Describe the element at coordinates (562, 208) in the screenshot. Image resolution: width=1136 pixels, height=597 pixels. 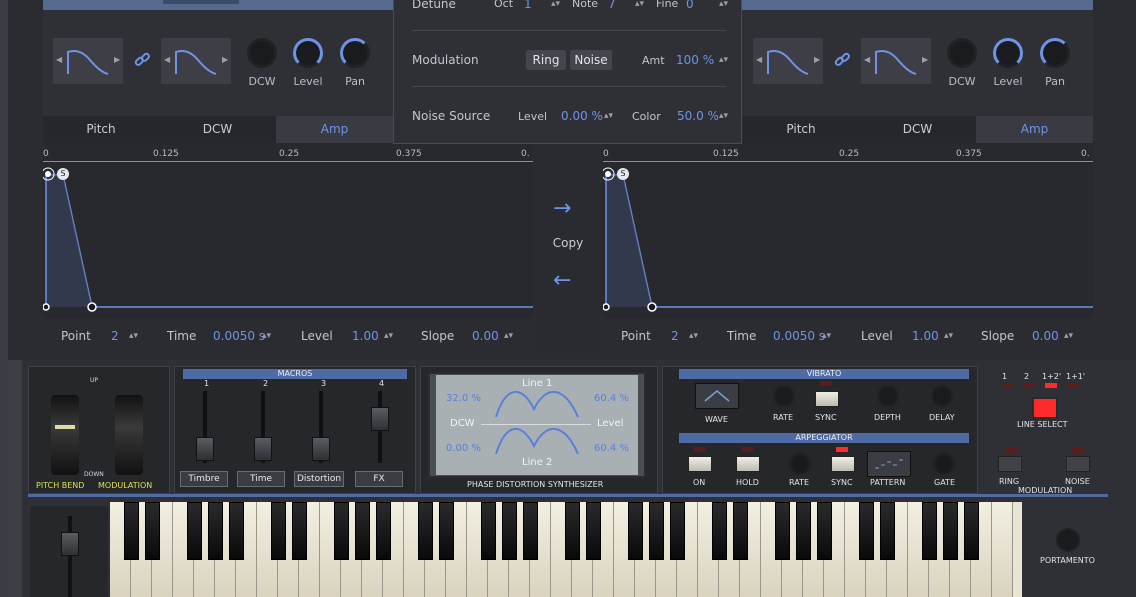
I see `copy-right-arrow-icon: →` at that location.